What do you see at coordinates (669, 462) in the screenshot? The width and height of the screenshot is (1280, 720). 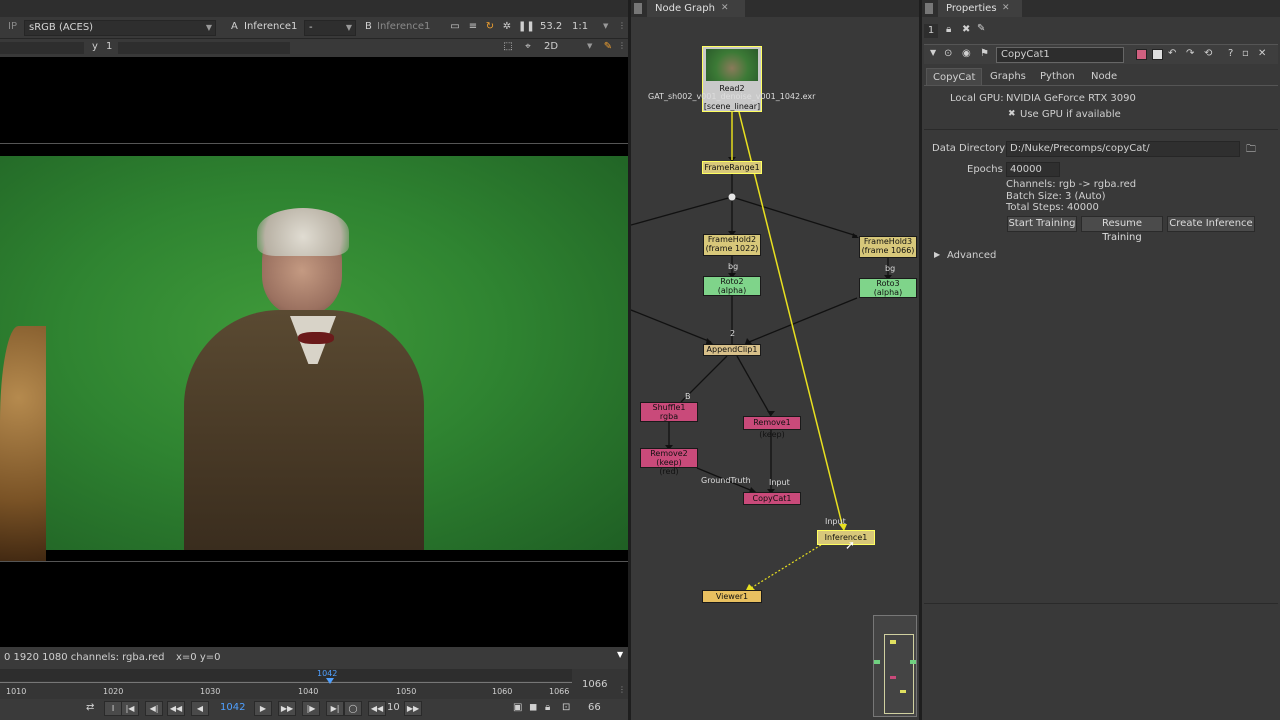 I see `node-remove2: Remove2 (keep) (red)` at bounding box center [669, 462].